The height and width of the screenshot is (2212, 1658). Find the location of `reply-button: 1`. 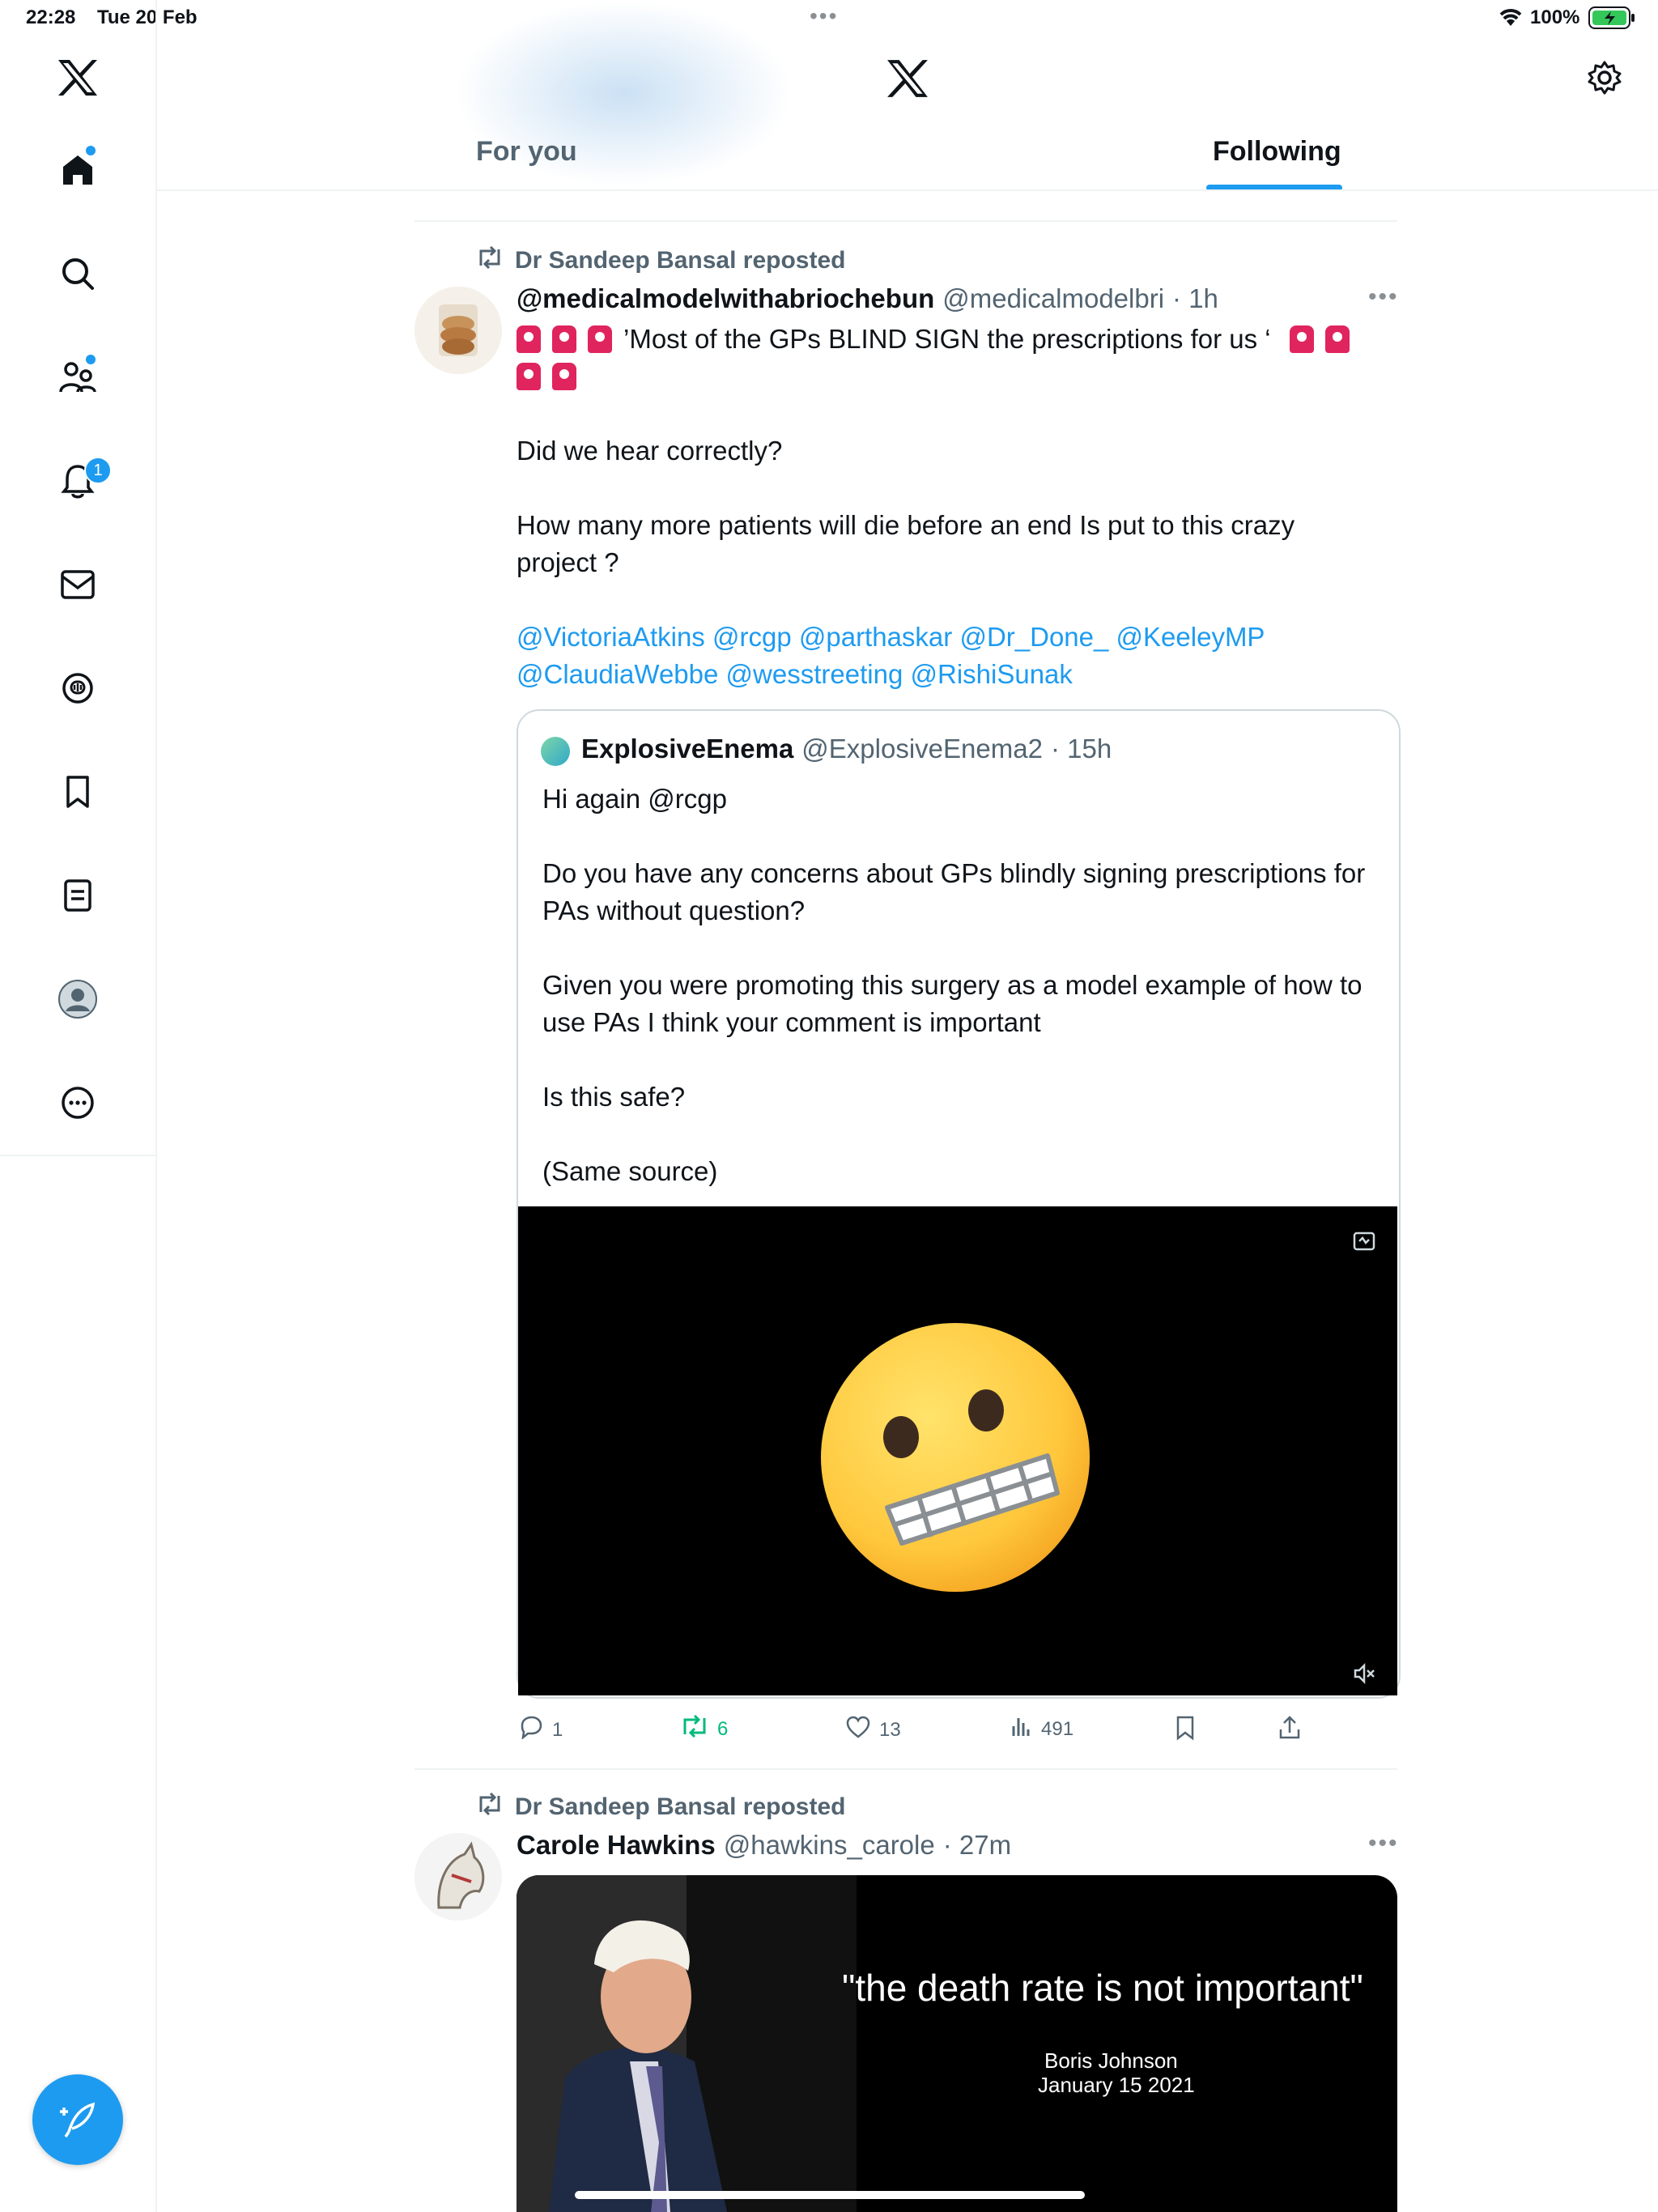

reply-button: 1 is located at coordinates (540, 1730).